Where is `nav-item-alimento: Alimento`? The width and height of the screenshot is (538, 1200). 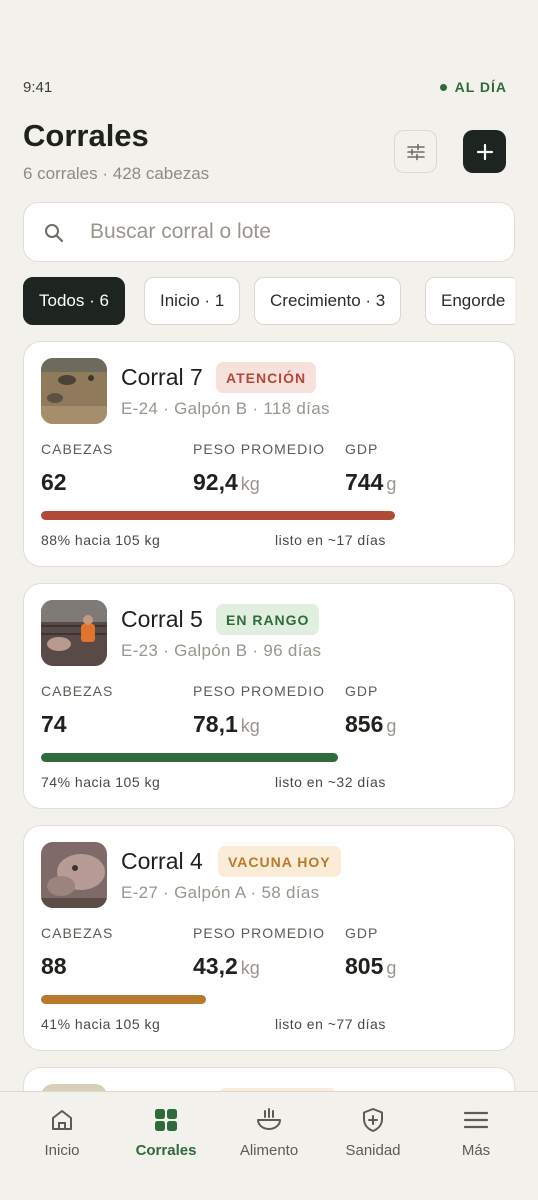
nav-item-alimento: Alimento is located at coordinates (269, 1146).